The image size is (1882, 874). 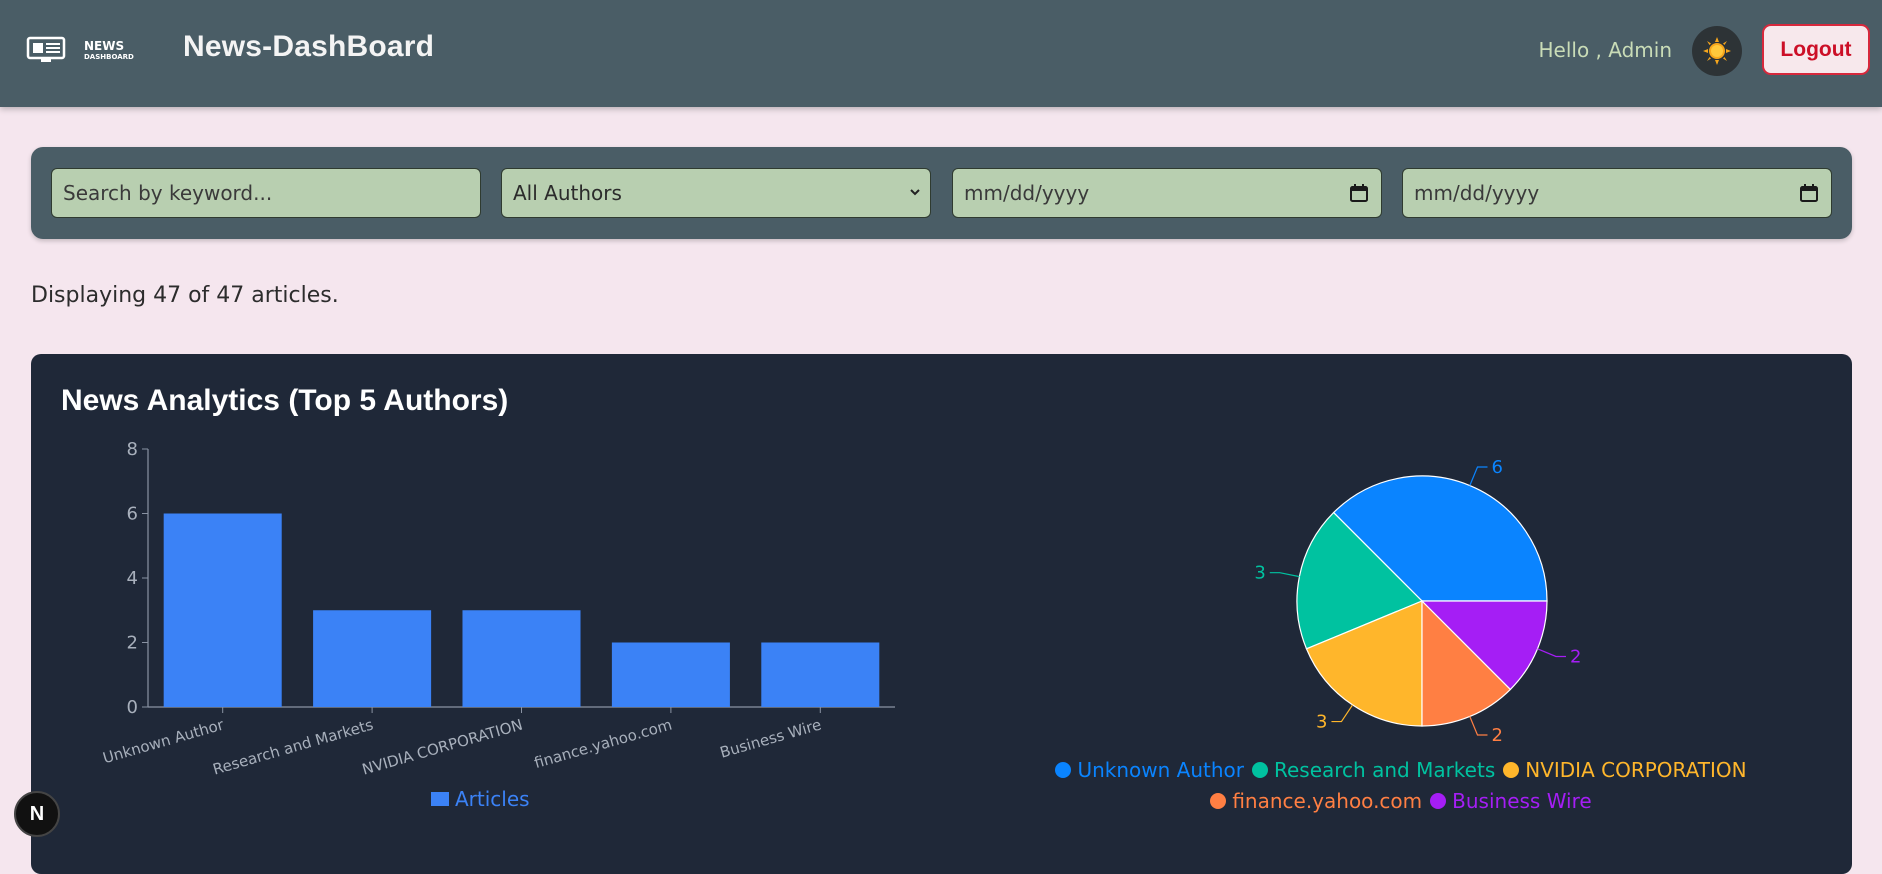 I want to click on x-tick-label: Research and Markets, so click(x=293, y=746).